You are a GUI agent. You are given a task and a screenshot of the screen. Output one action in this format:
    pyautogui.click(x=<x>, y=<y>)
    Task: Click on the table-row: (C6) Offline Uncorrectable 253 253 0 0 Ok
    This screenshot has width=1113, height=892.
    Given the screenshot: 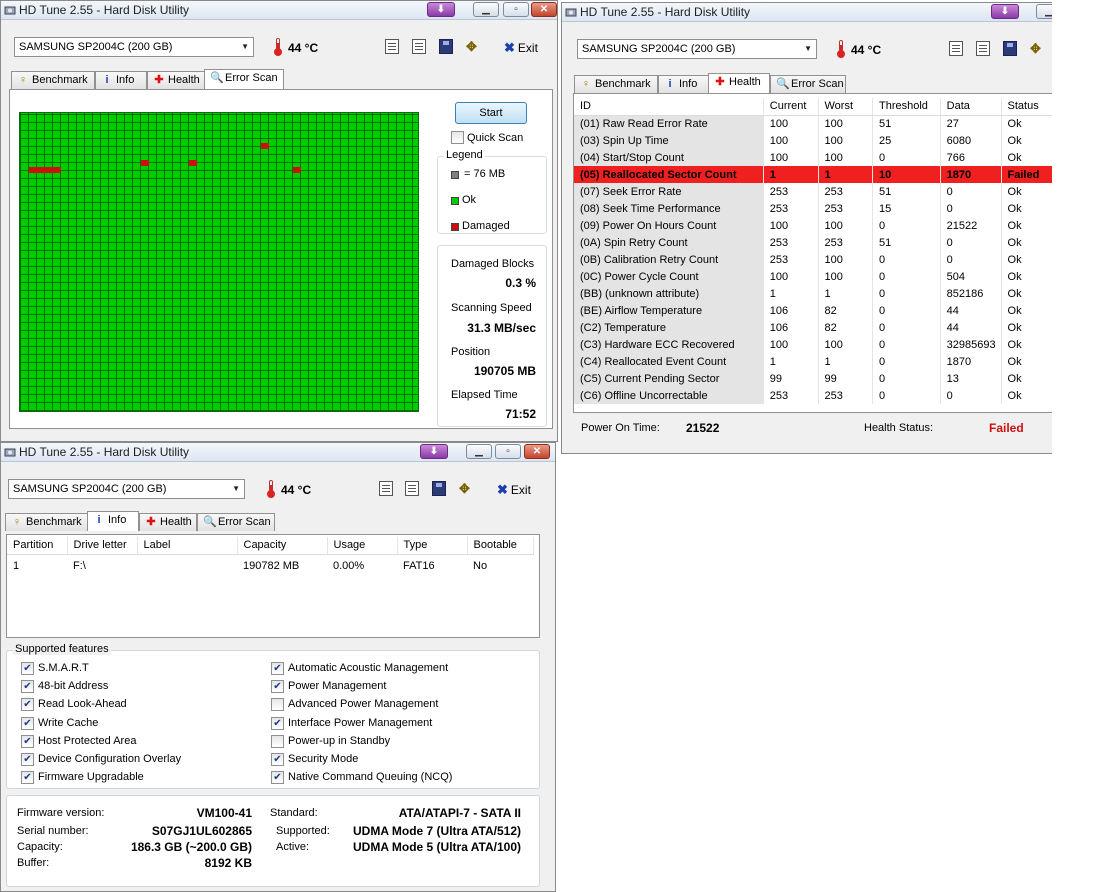 What is the action you would take?
    pyautogui.click(x=813, y=395)
    